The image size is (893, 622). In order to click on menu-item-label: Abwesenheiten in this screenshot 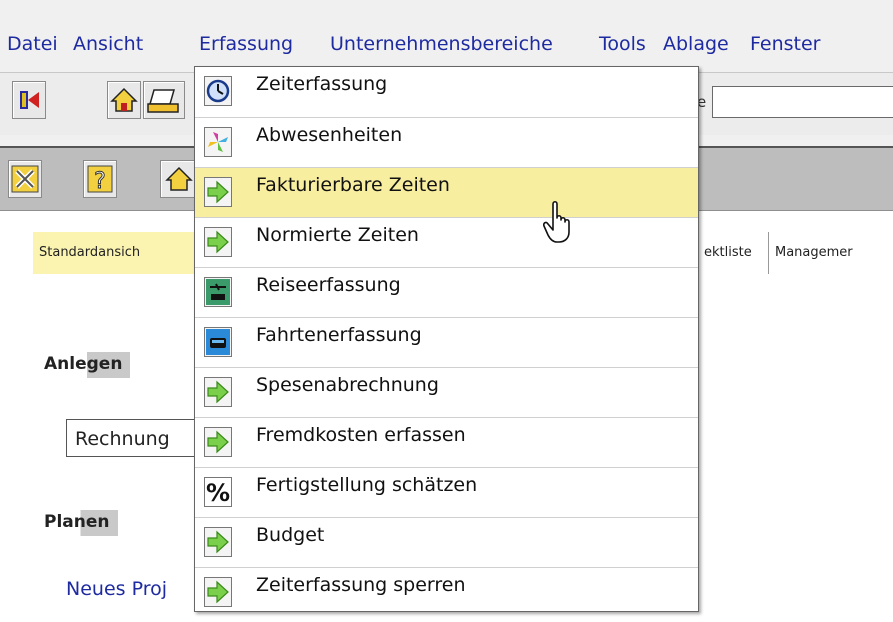, I will do `click(329, 135)`.